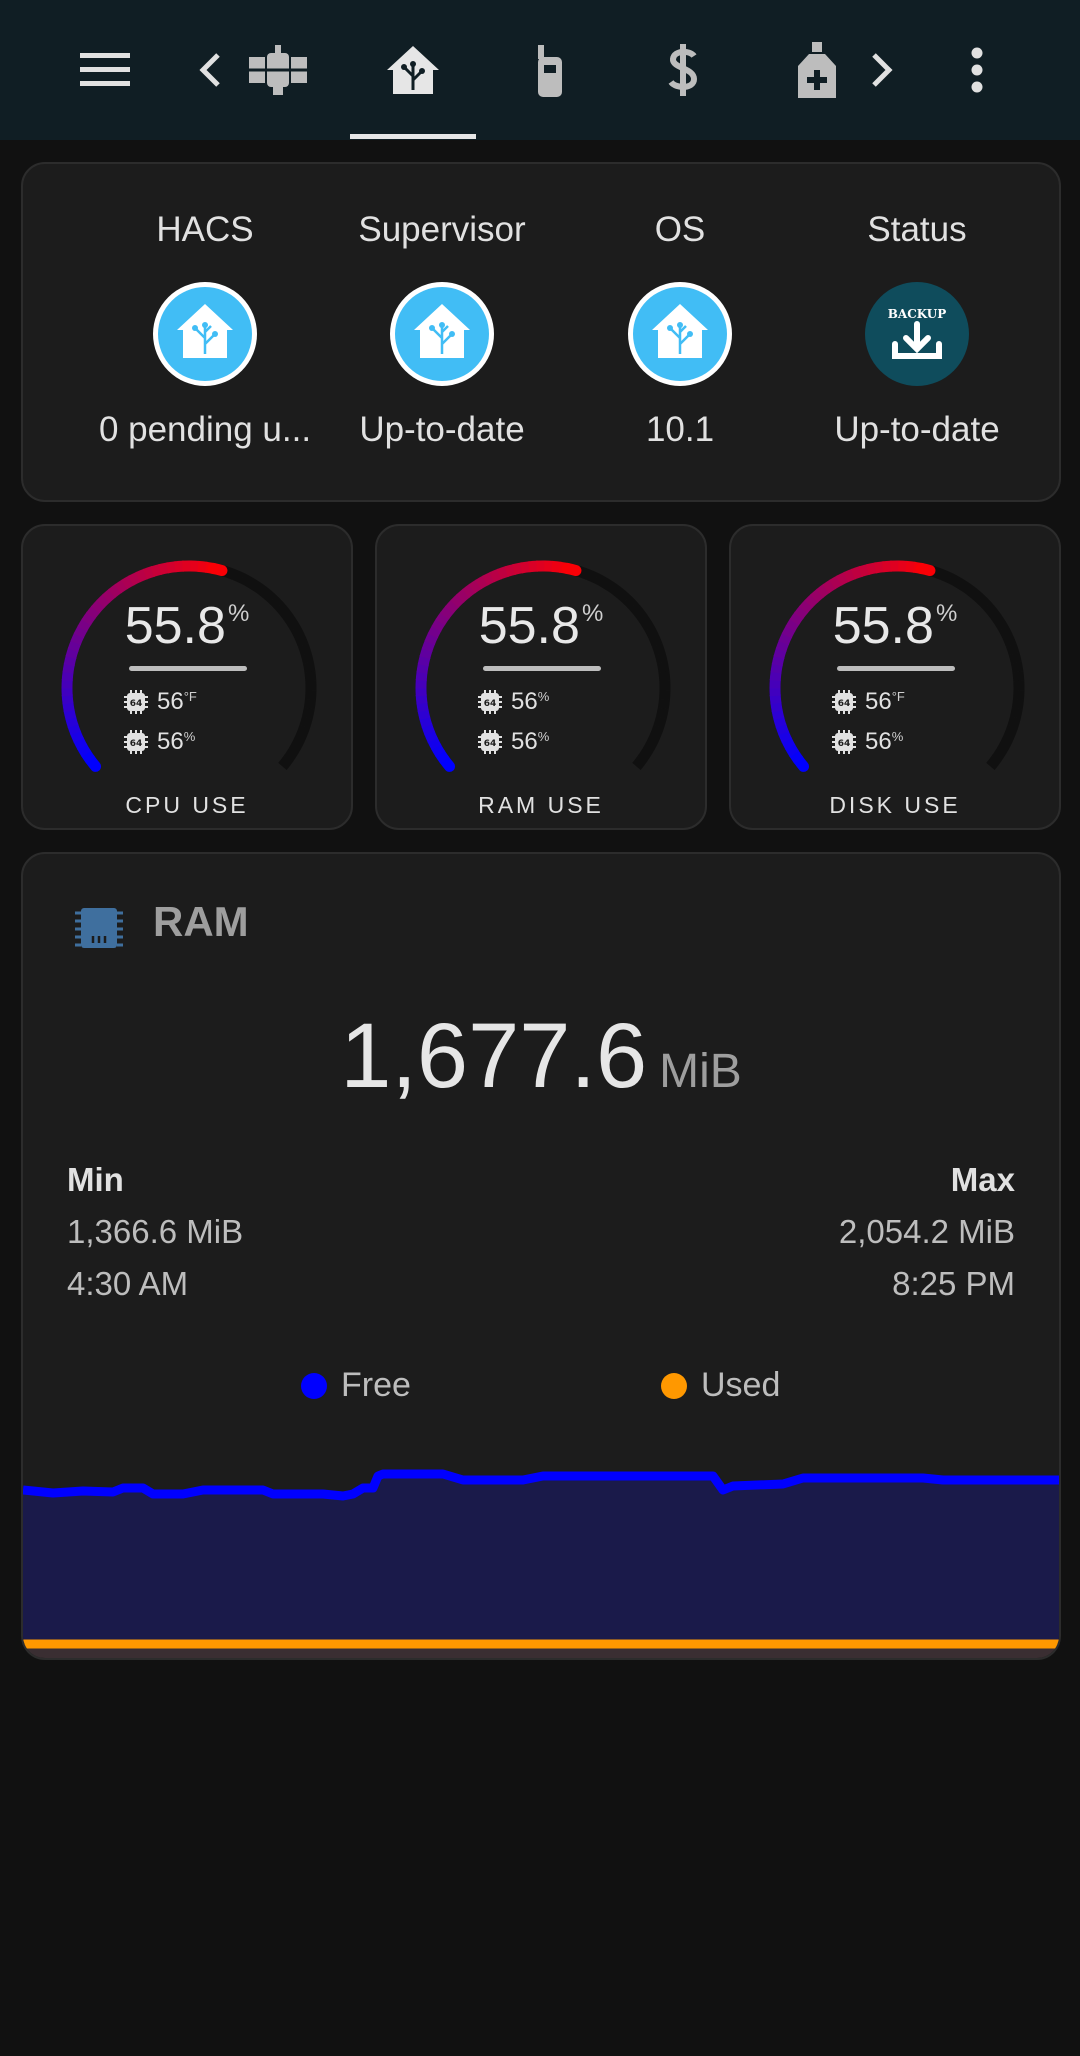  Describe the element at coordinates (917, 429) in the screenshot. I see `status-item-value: Up-to-date` at that location.